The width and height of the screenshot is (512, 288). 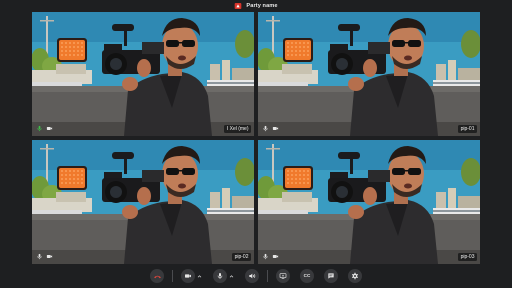 I want to click on microphone-icon, so click(x=220, y=276).